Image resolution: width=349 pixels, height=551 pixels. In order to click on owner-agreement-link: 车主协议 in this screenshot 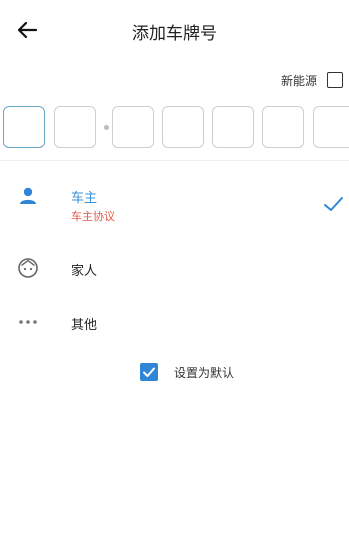, I will do `click(93, 216)`.